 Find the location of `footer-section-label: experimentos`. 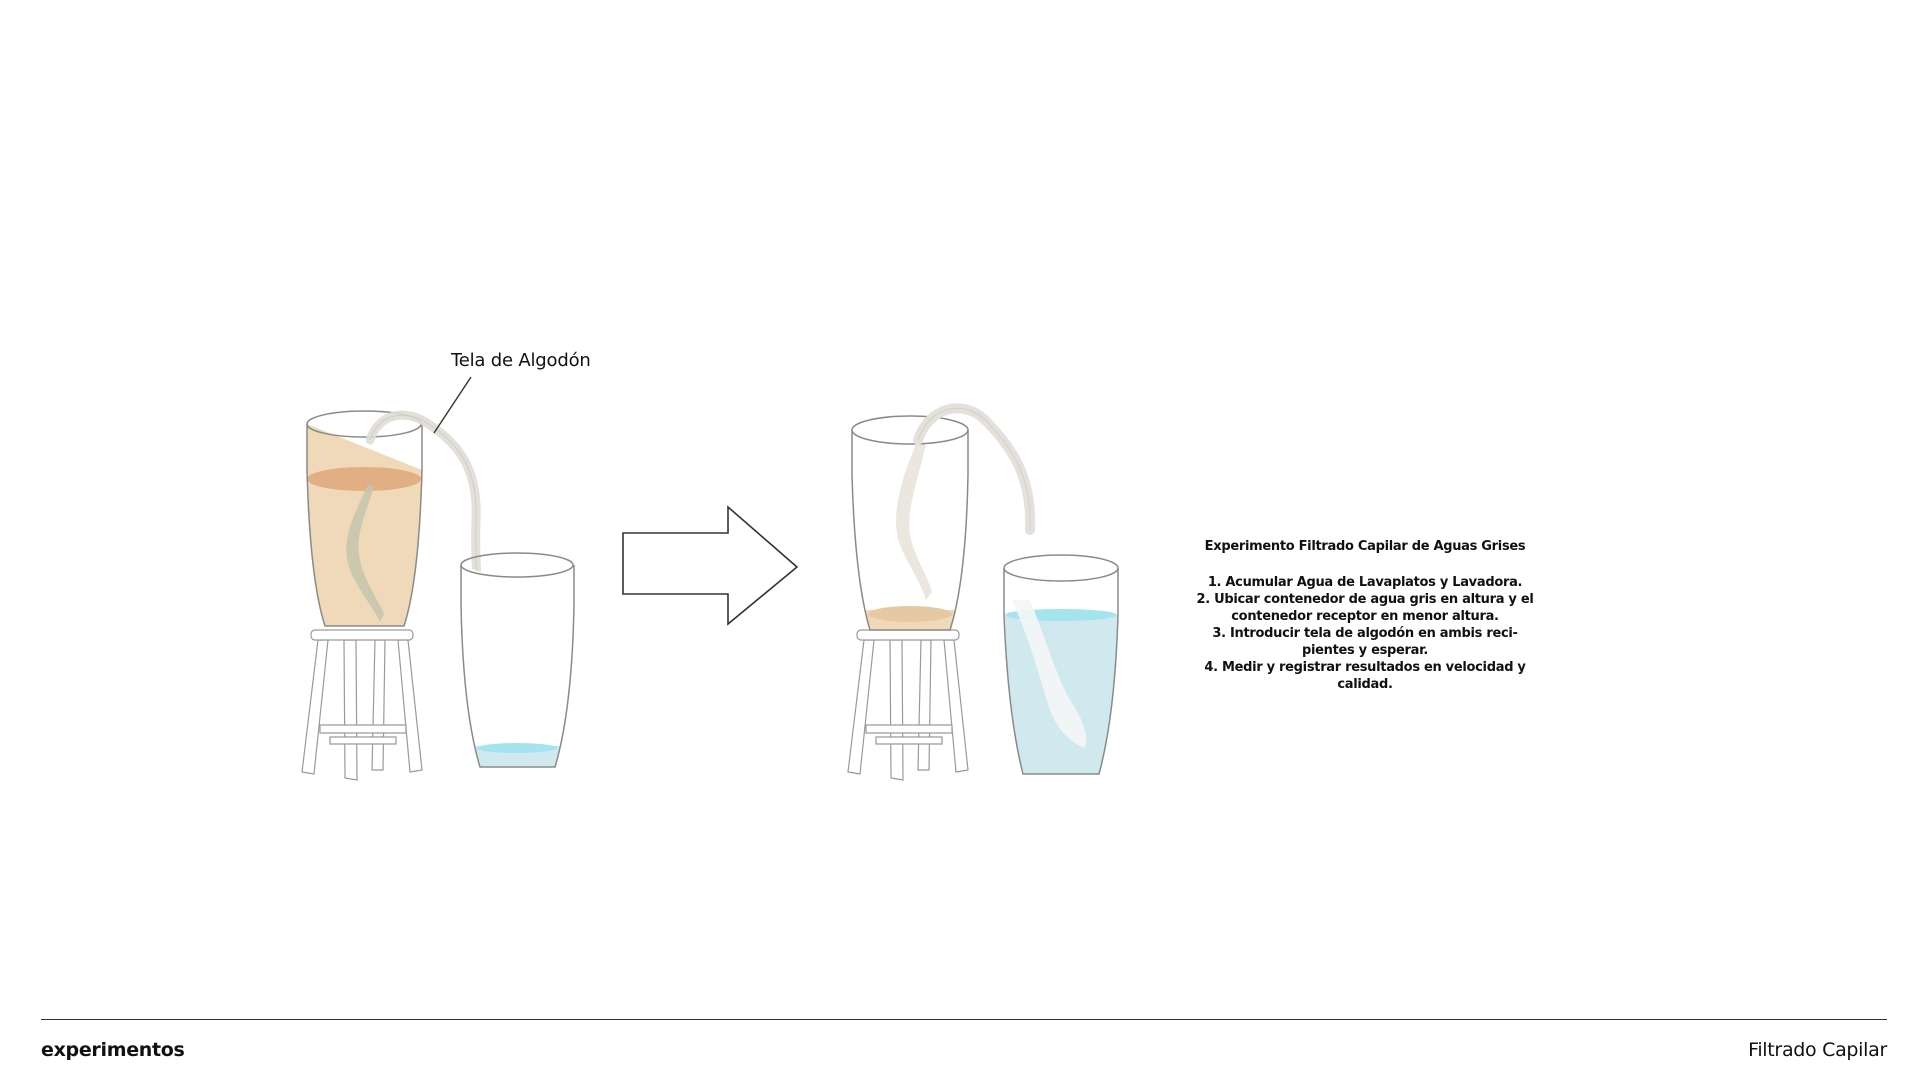

footer-section-label: experimentos is located at coordinates (113, 1050).